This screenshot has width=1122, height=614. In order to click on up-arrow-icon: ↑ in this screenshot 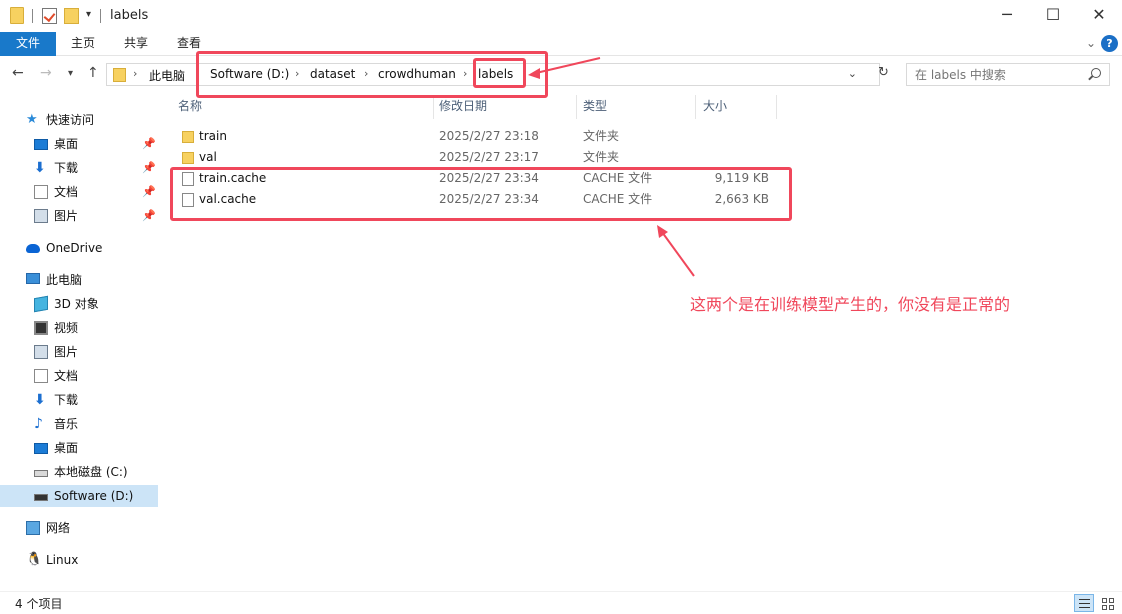, I will do `click(93, 73)`.